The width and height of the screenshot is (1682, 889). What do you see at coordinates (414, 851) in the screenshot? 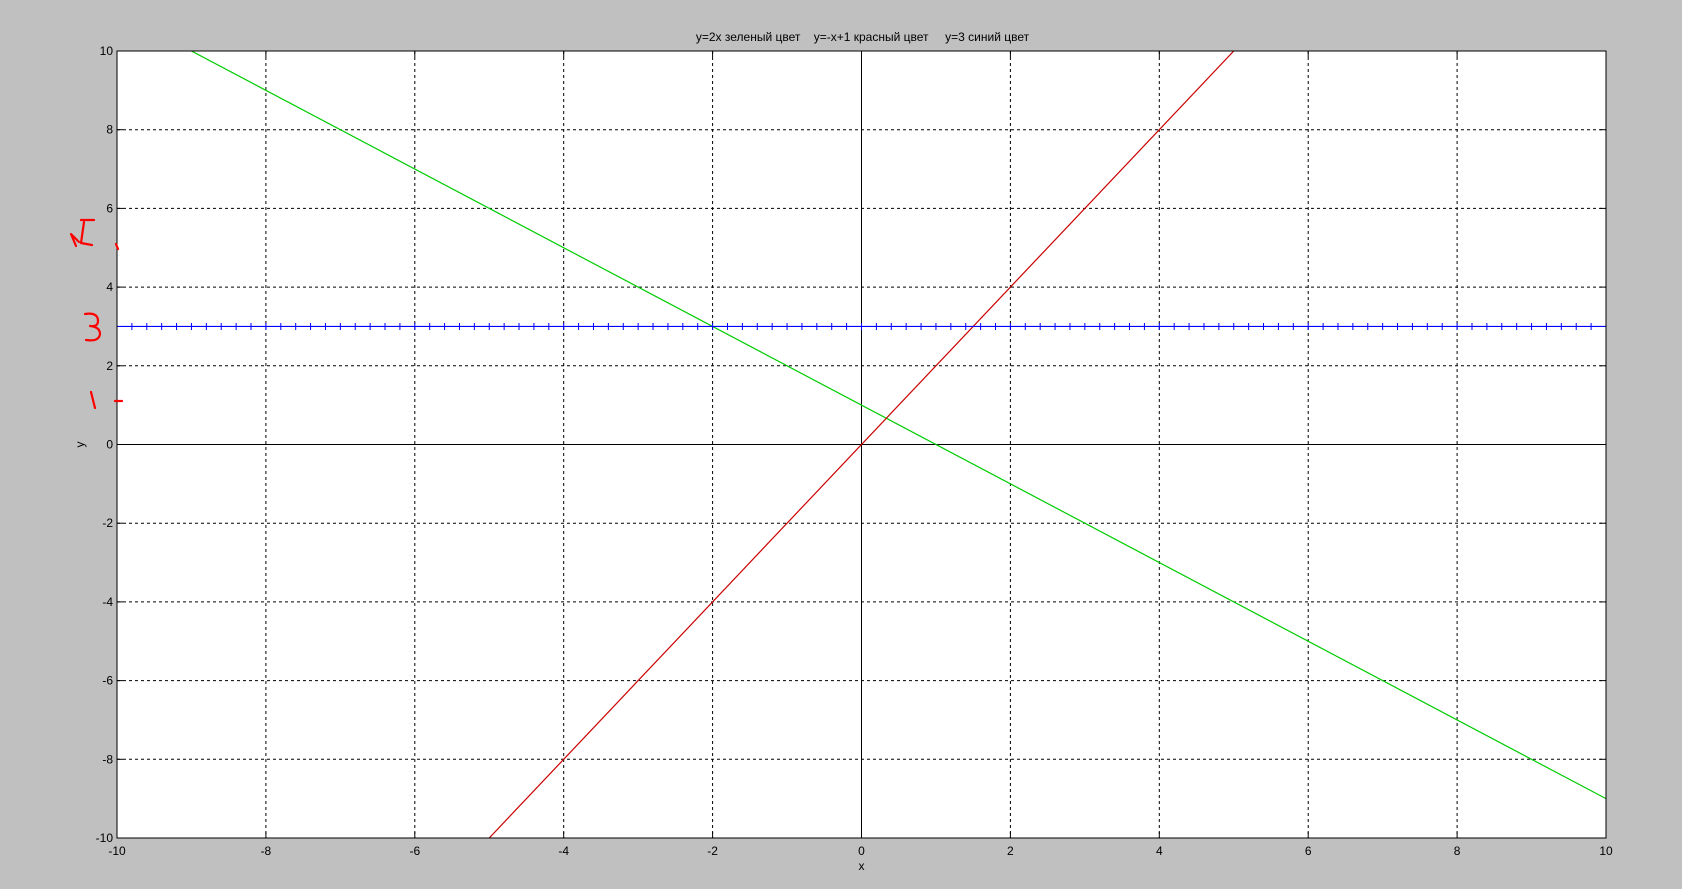
I see `x-tick-label: -6` at bounding box center [414, 851].